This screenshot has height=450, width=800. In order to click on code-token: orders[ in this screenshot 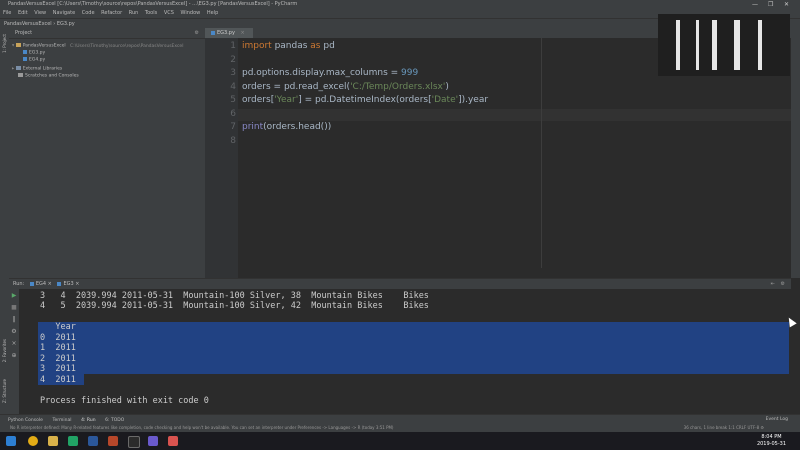, I will do `click(258, 100)`.